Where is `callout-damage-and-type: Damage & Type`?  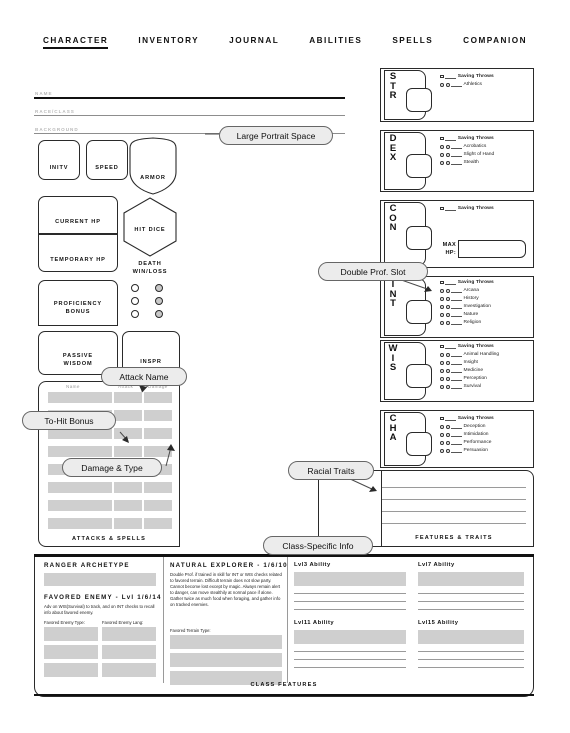
callout-damage-and-type: Damage & Type is located at coordinates (112, 467).